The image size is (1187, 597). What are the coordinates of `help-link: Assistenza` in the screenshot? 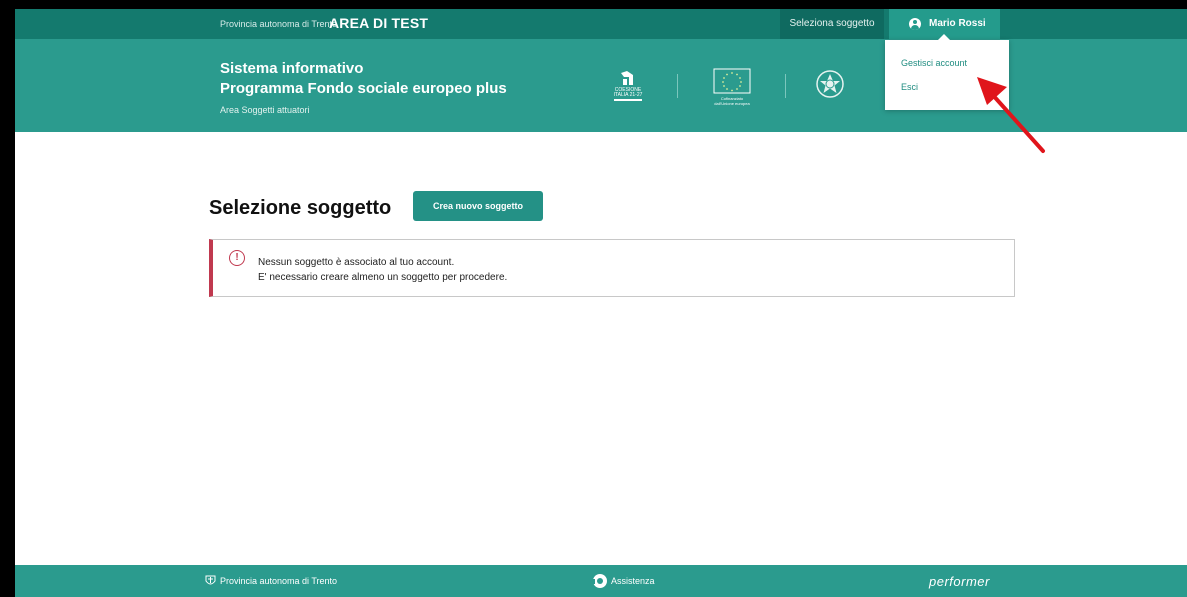 It's located at (633, 581).